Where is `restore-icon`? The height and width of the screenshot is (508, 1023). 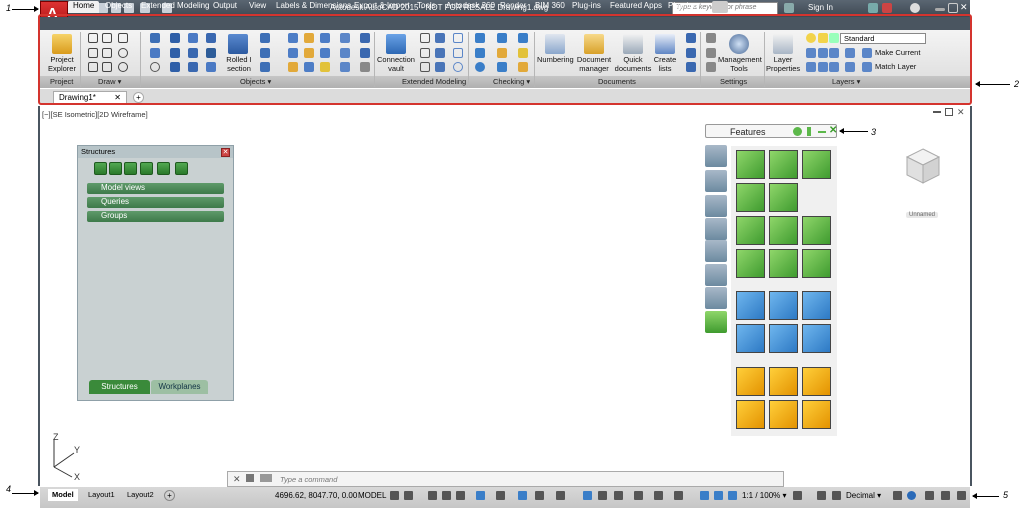
restore-icon is located at coordinates (953, 8).